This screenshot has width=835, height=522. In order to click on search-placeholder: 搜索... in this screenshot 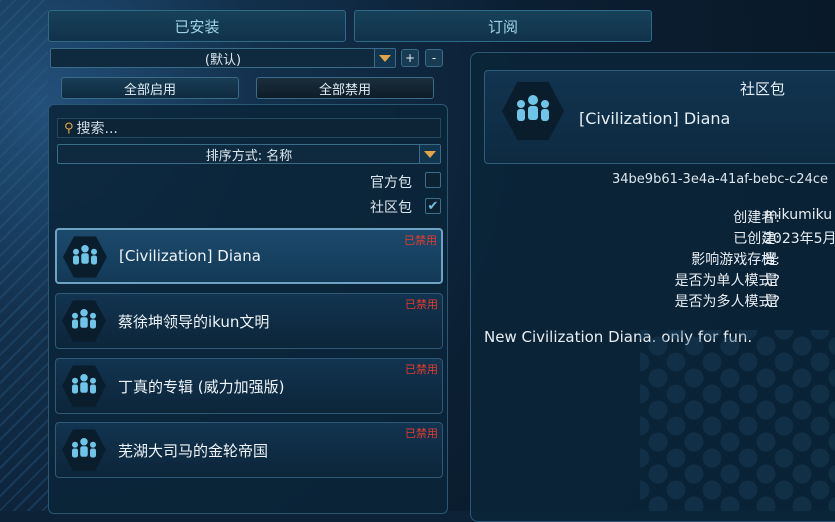, I will do `click(97, 129)`.